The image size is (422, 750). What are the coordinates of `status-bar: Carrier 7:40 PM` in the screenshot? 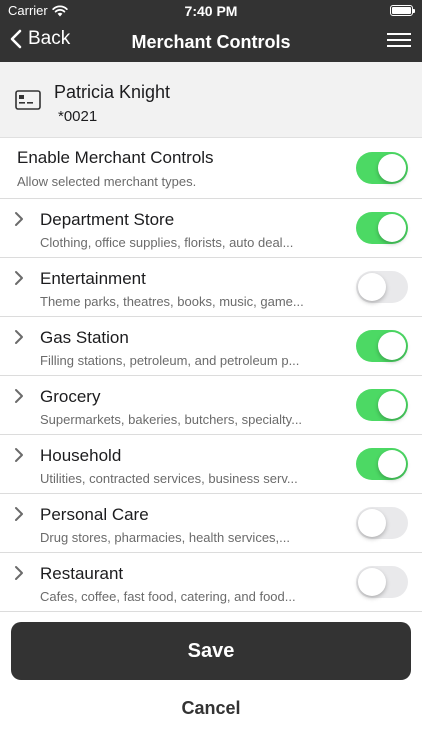 It's located at (211, 11).